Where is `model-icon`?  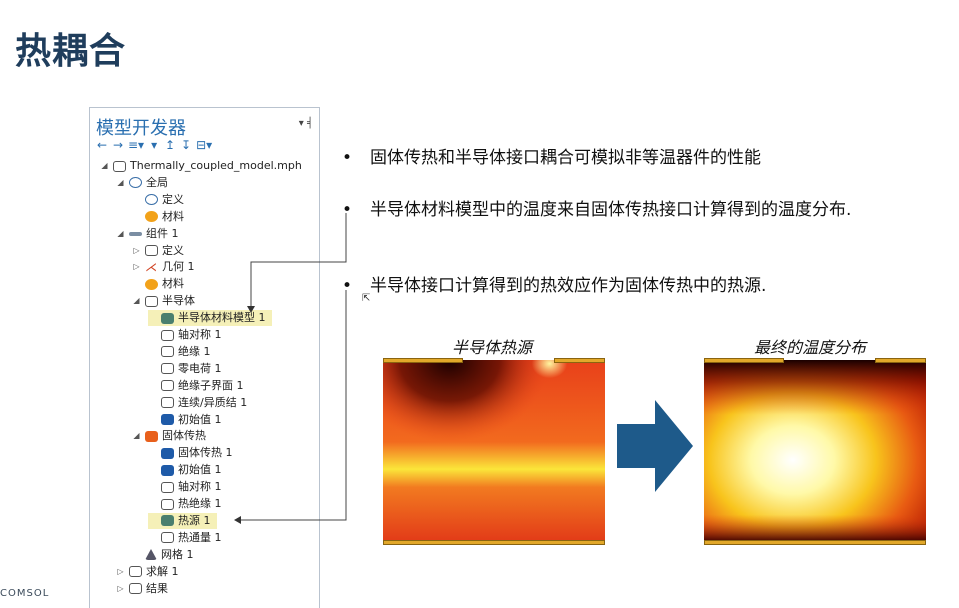 model-icon is located at coordinates (119, 166).